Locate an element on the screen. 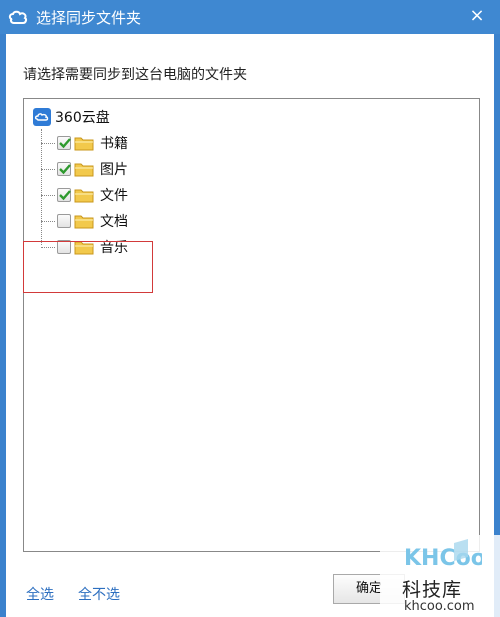 The image size is (500, 617). tree-item-pictures: 图片 is located at coordinates (84, 169).